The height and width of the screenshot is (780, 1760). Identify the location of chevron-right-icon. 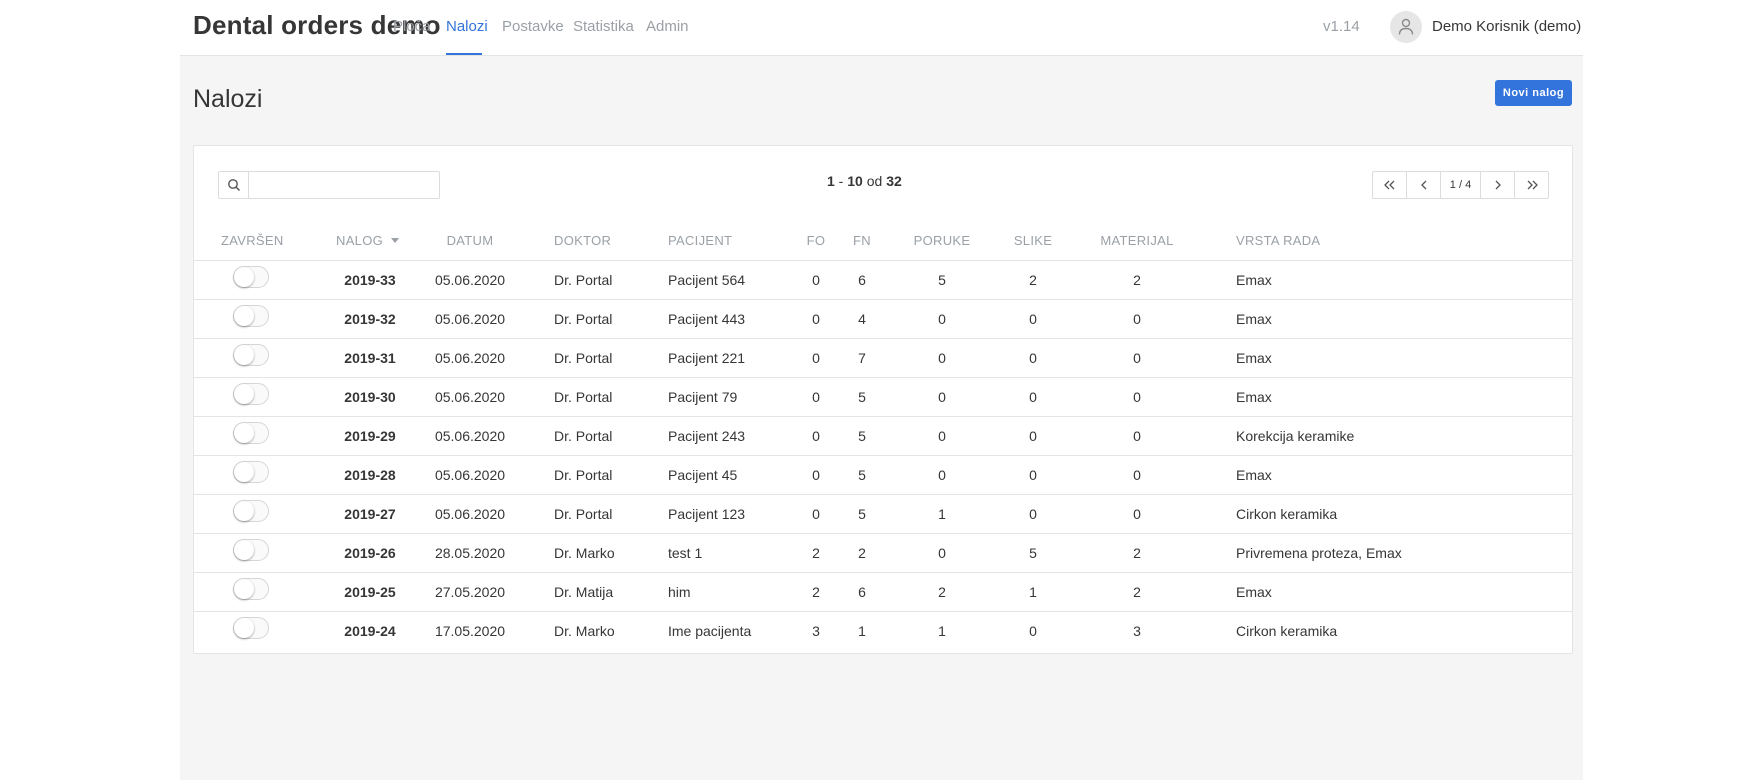
(1498, 185).